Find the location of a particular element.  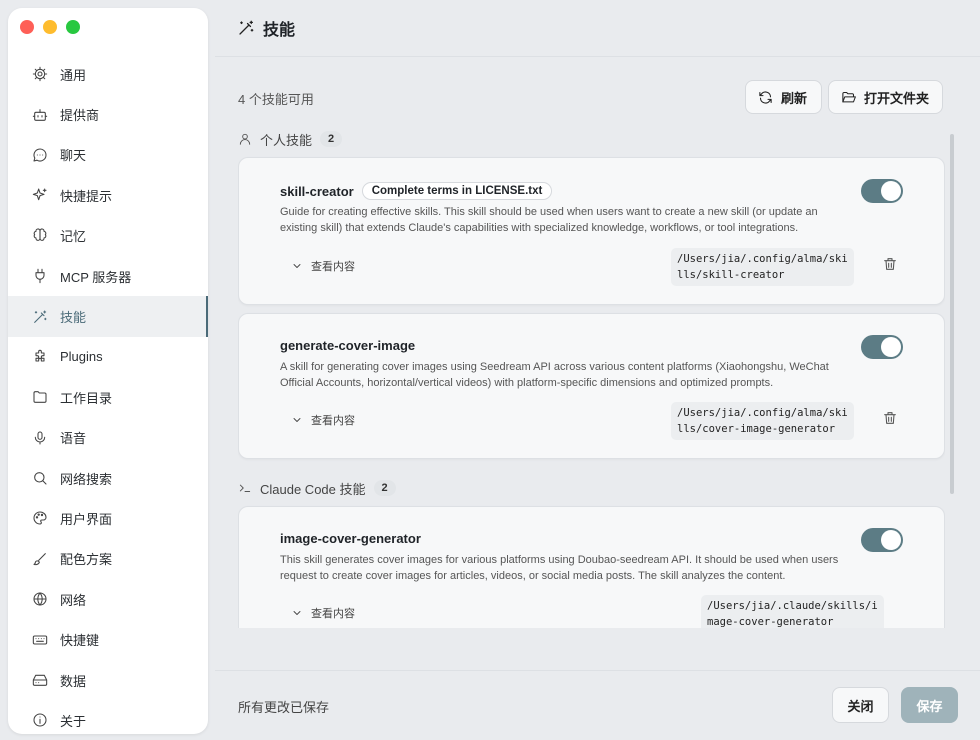

folder-icon is located at coordinates (40, 397).